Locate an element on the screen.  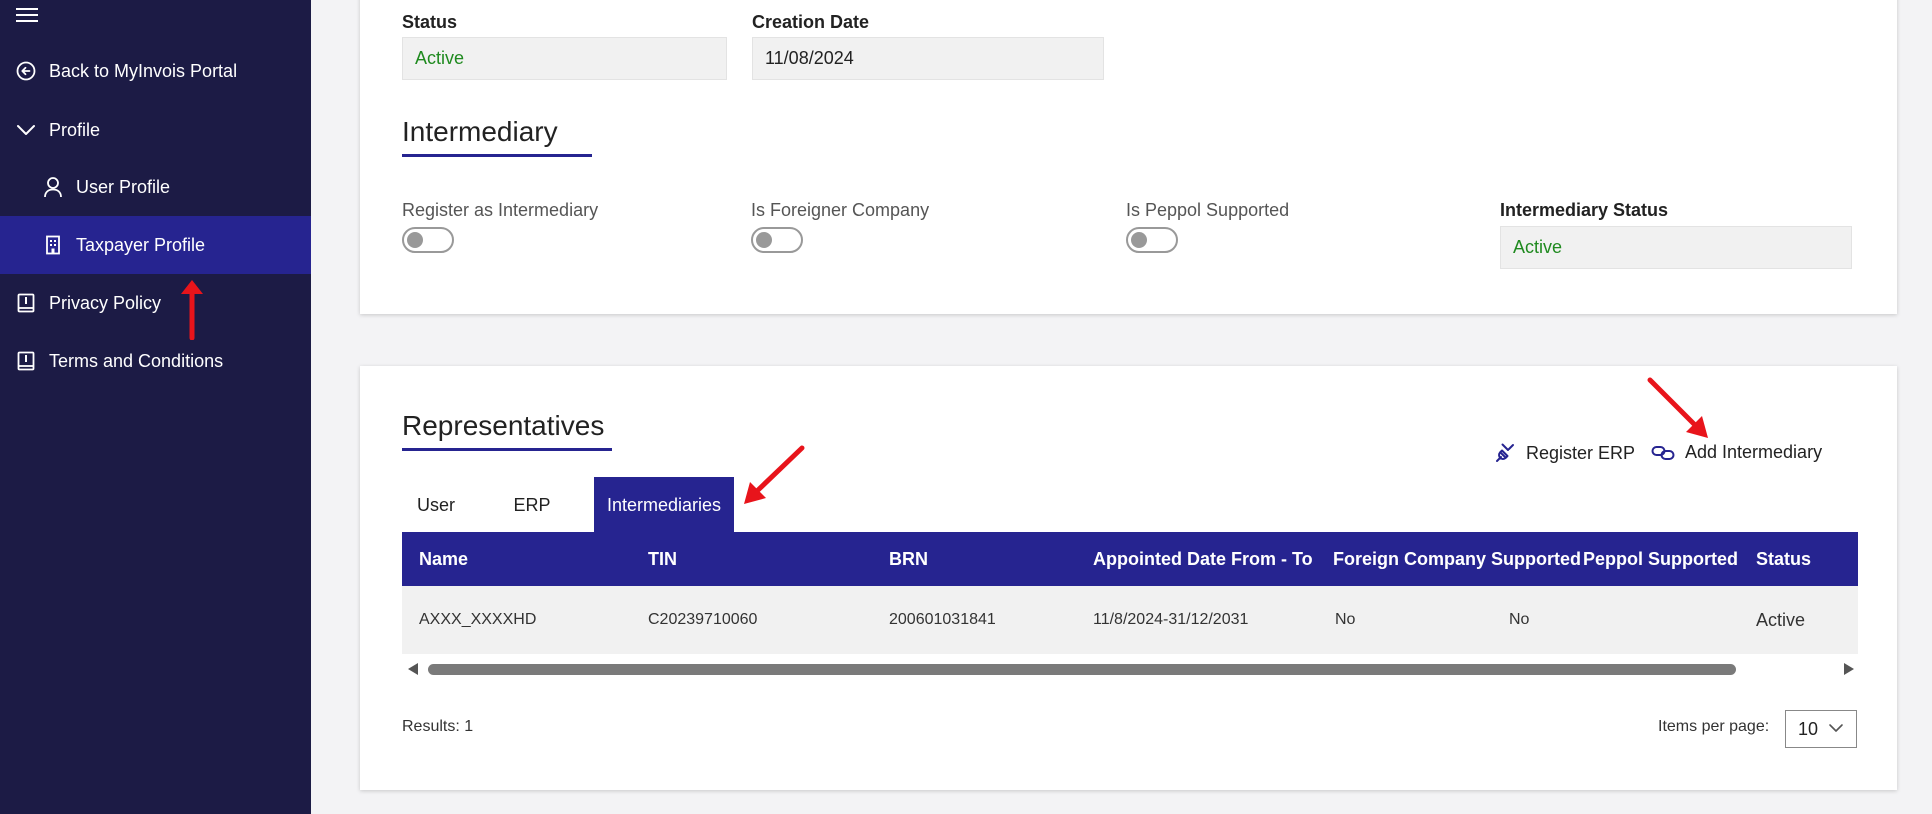
arrow-left-circle-icon is located at coordinates (26, 71).